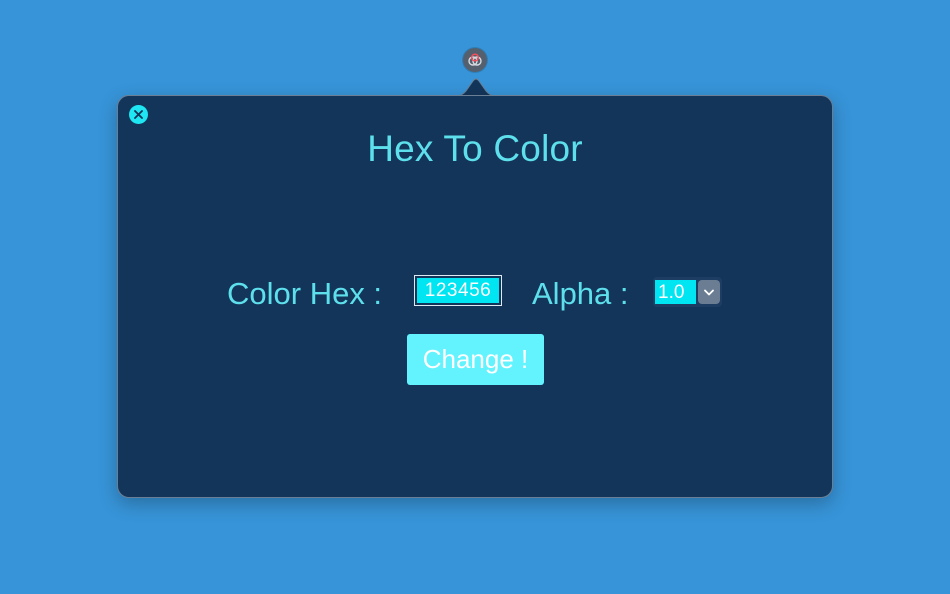 The image size is (950, 594). I want to click on color-hex-field-frame, so click(458, 290).